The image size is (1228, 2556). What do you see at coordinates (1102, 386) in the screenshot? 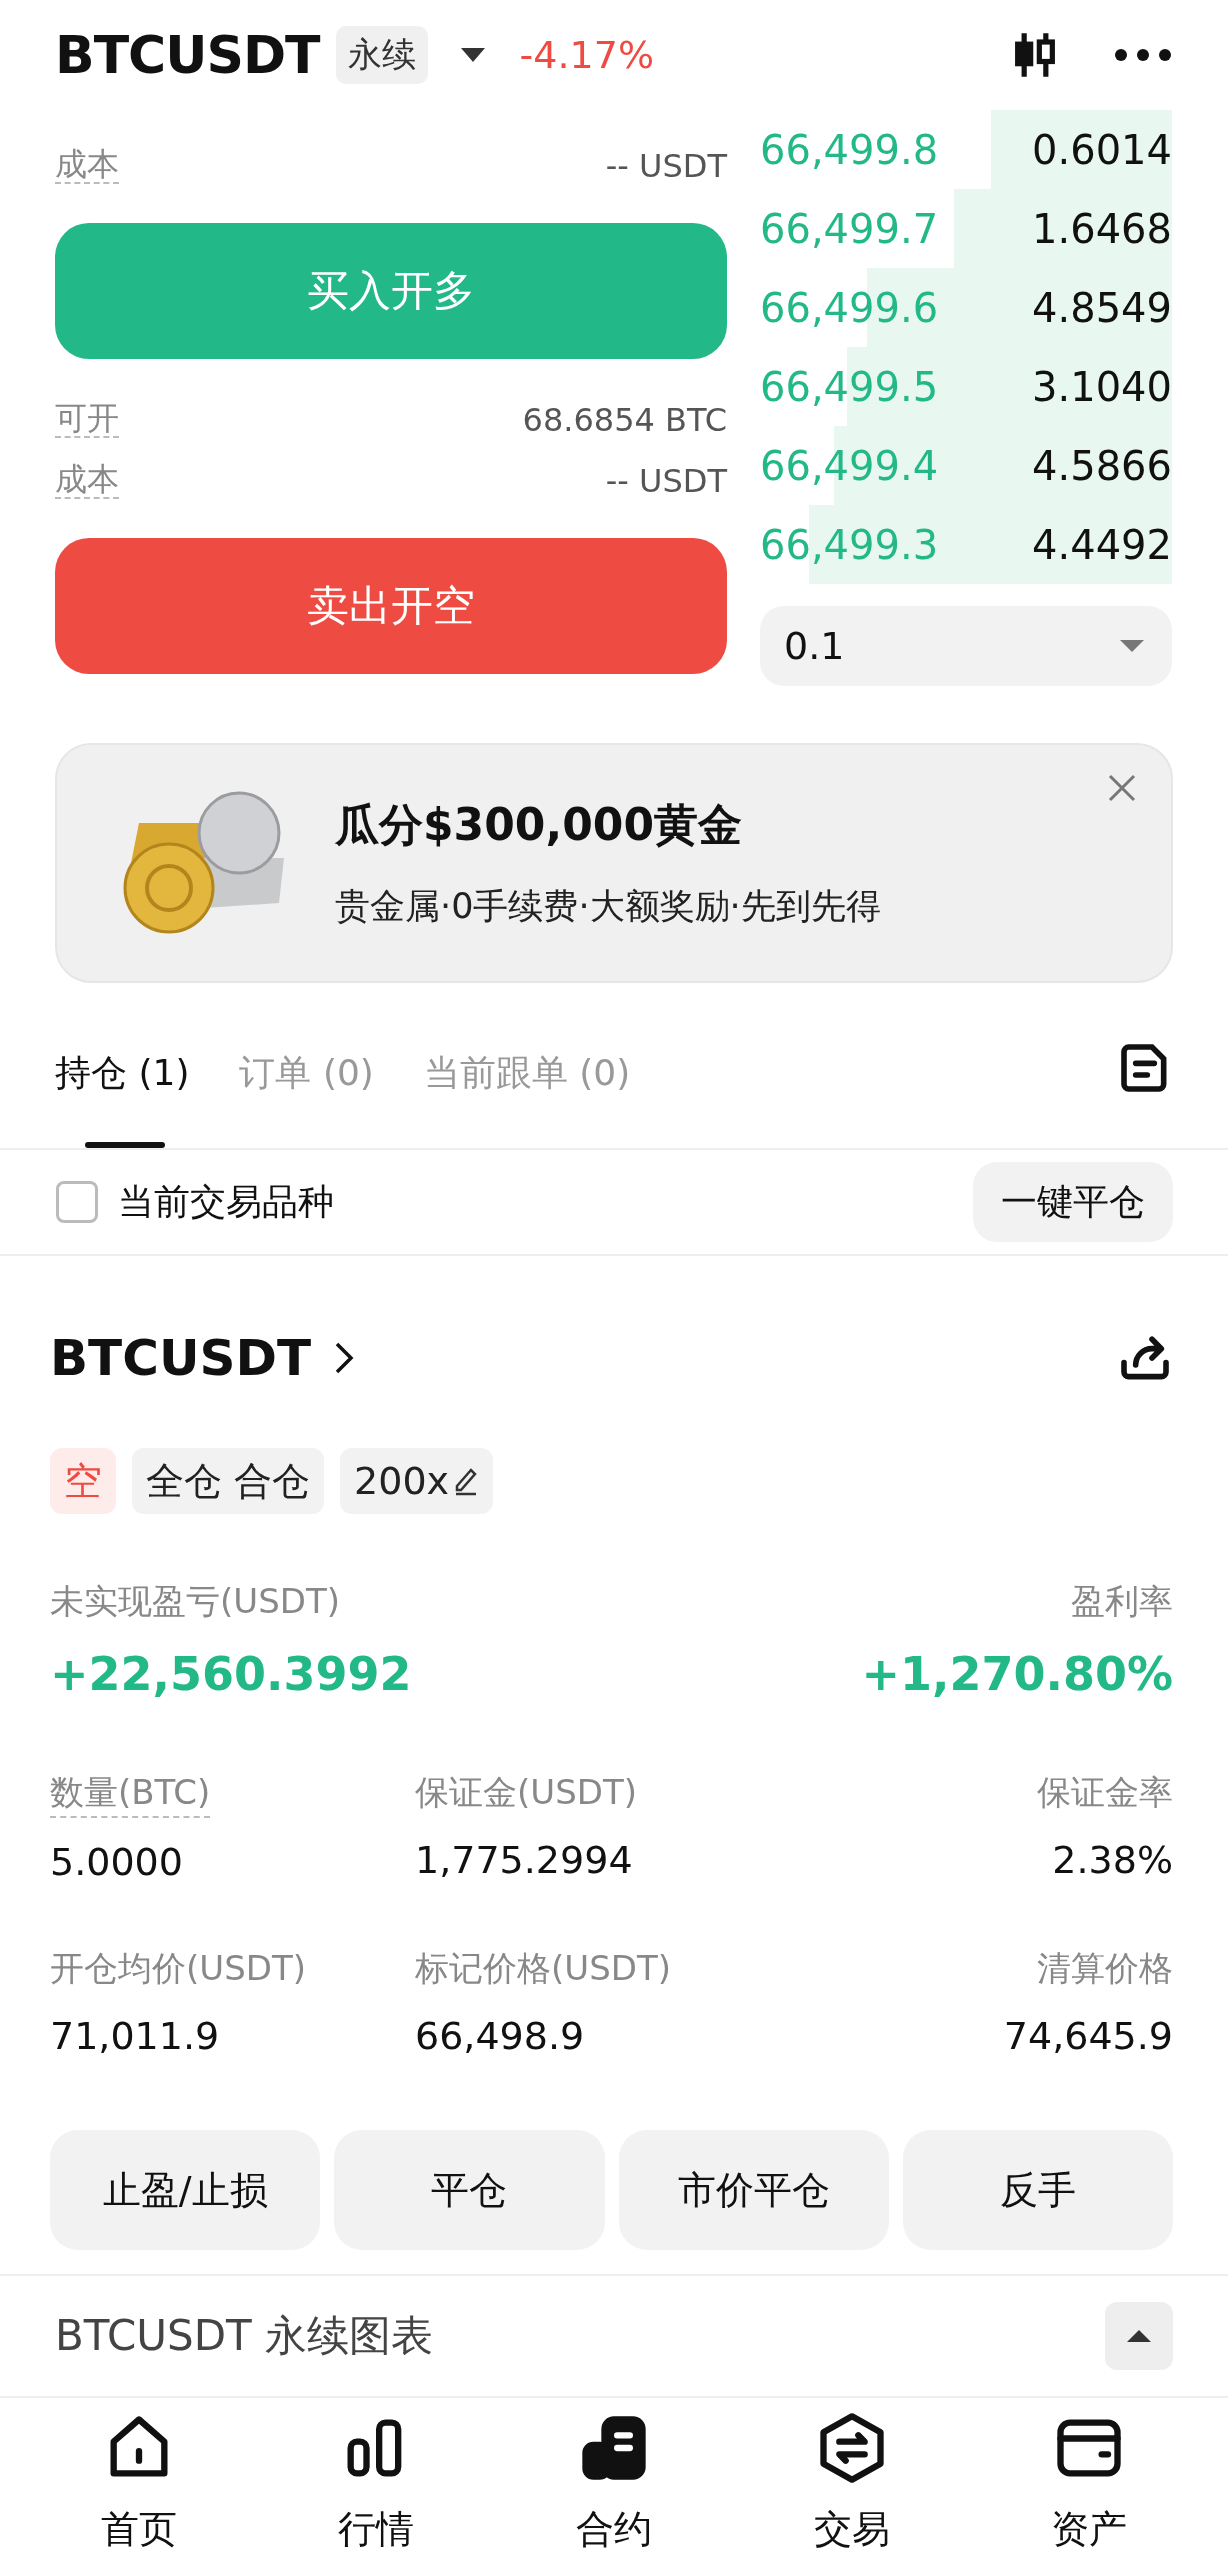
I see `order-amount: 3.1040` at bounding box center [1102, 386].